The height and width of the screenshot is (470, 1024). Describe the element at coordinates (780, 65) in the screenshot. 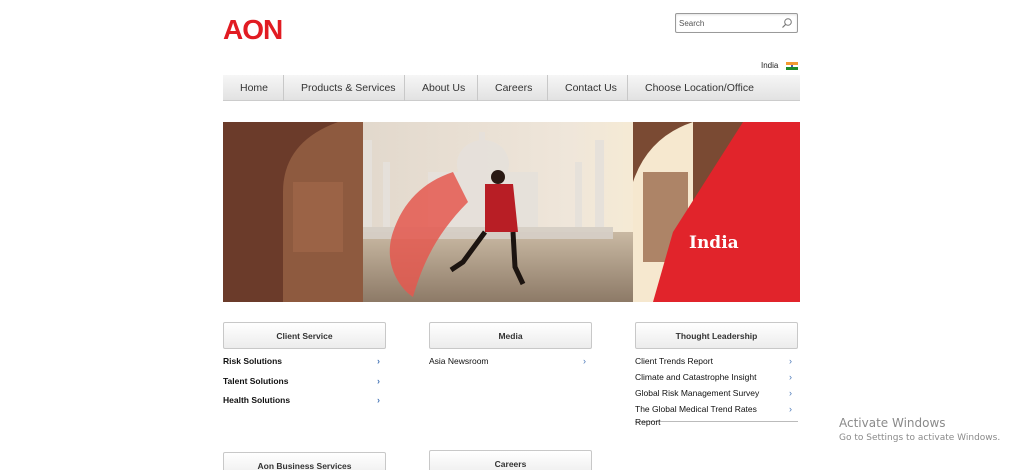

I see `locale-selector: India` at that location.